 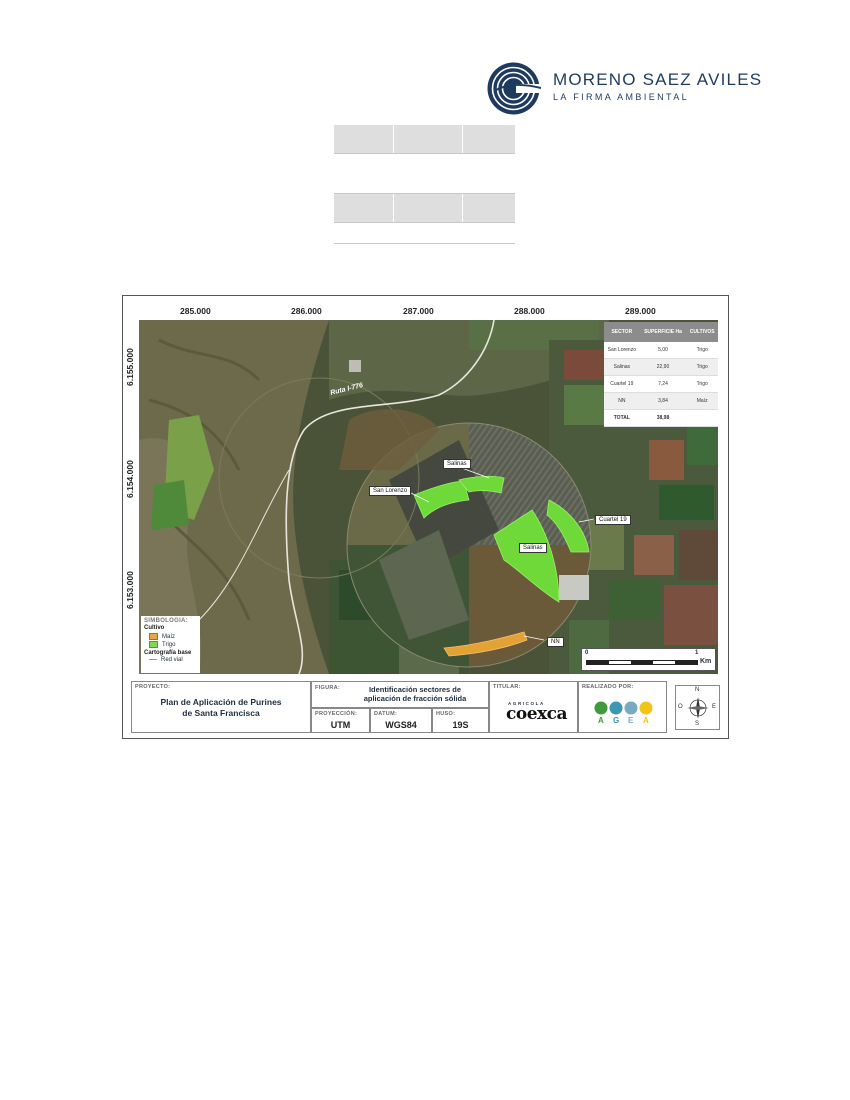 I want to click on title-block-titular: TITULAR: AGRICOLA coexca, so click(x=533, y=707).